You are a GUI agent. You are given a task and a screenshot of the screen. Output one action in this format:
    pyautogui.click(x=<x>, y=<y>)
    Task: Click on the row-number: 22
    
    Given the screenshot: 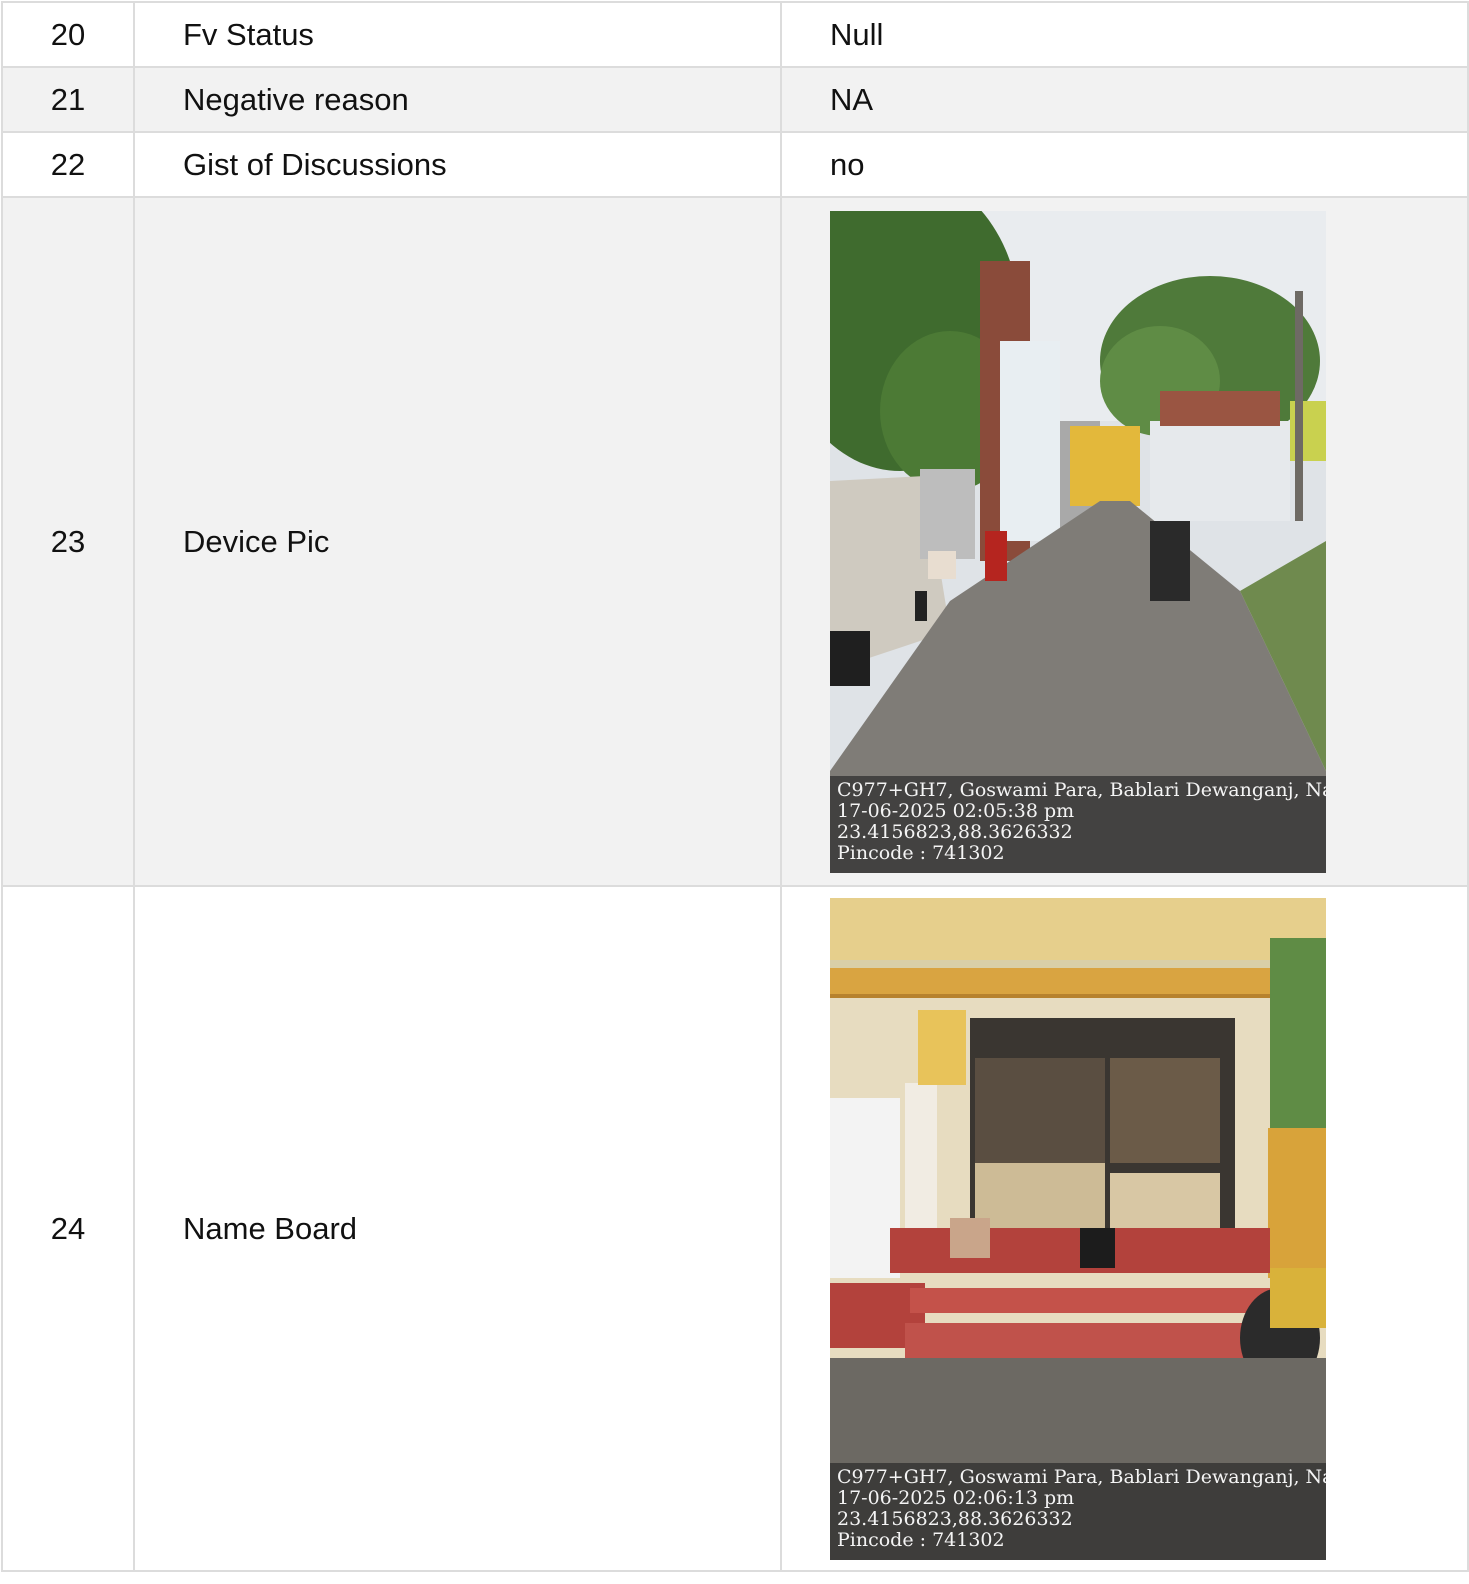 What is the action you would take?
    pyautogui.click(x=68, y=164)
    